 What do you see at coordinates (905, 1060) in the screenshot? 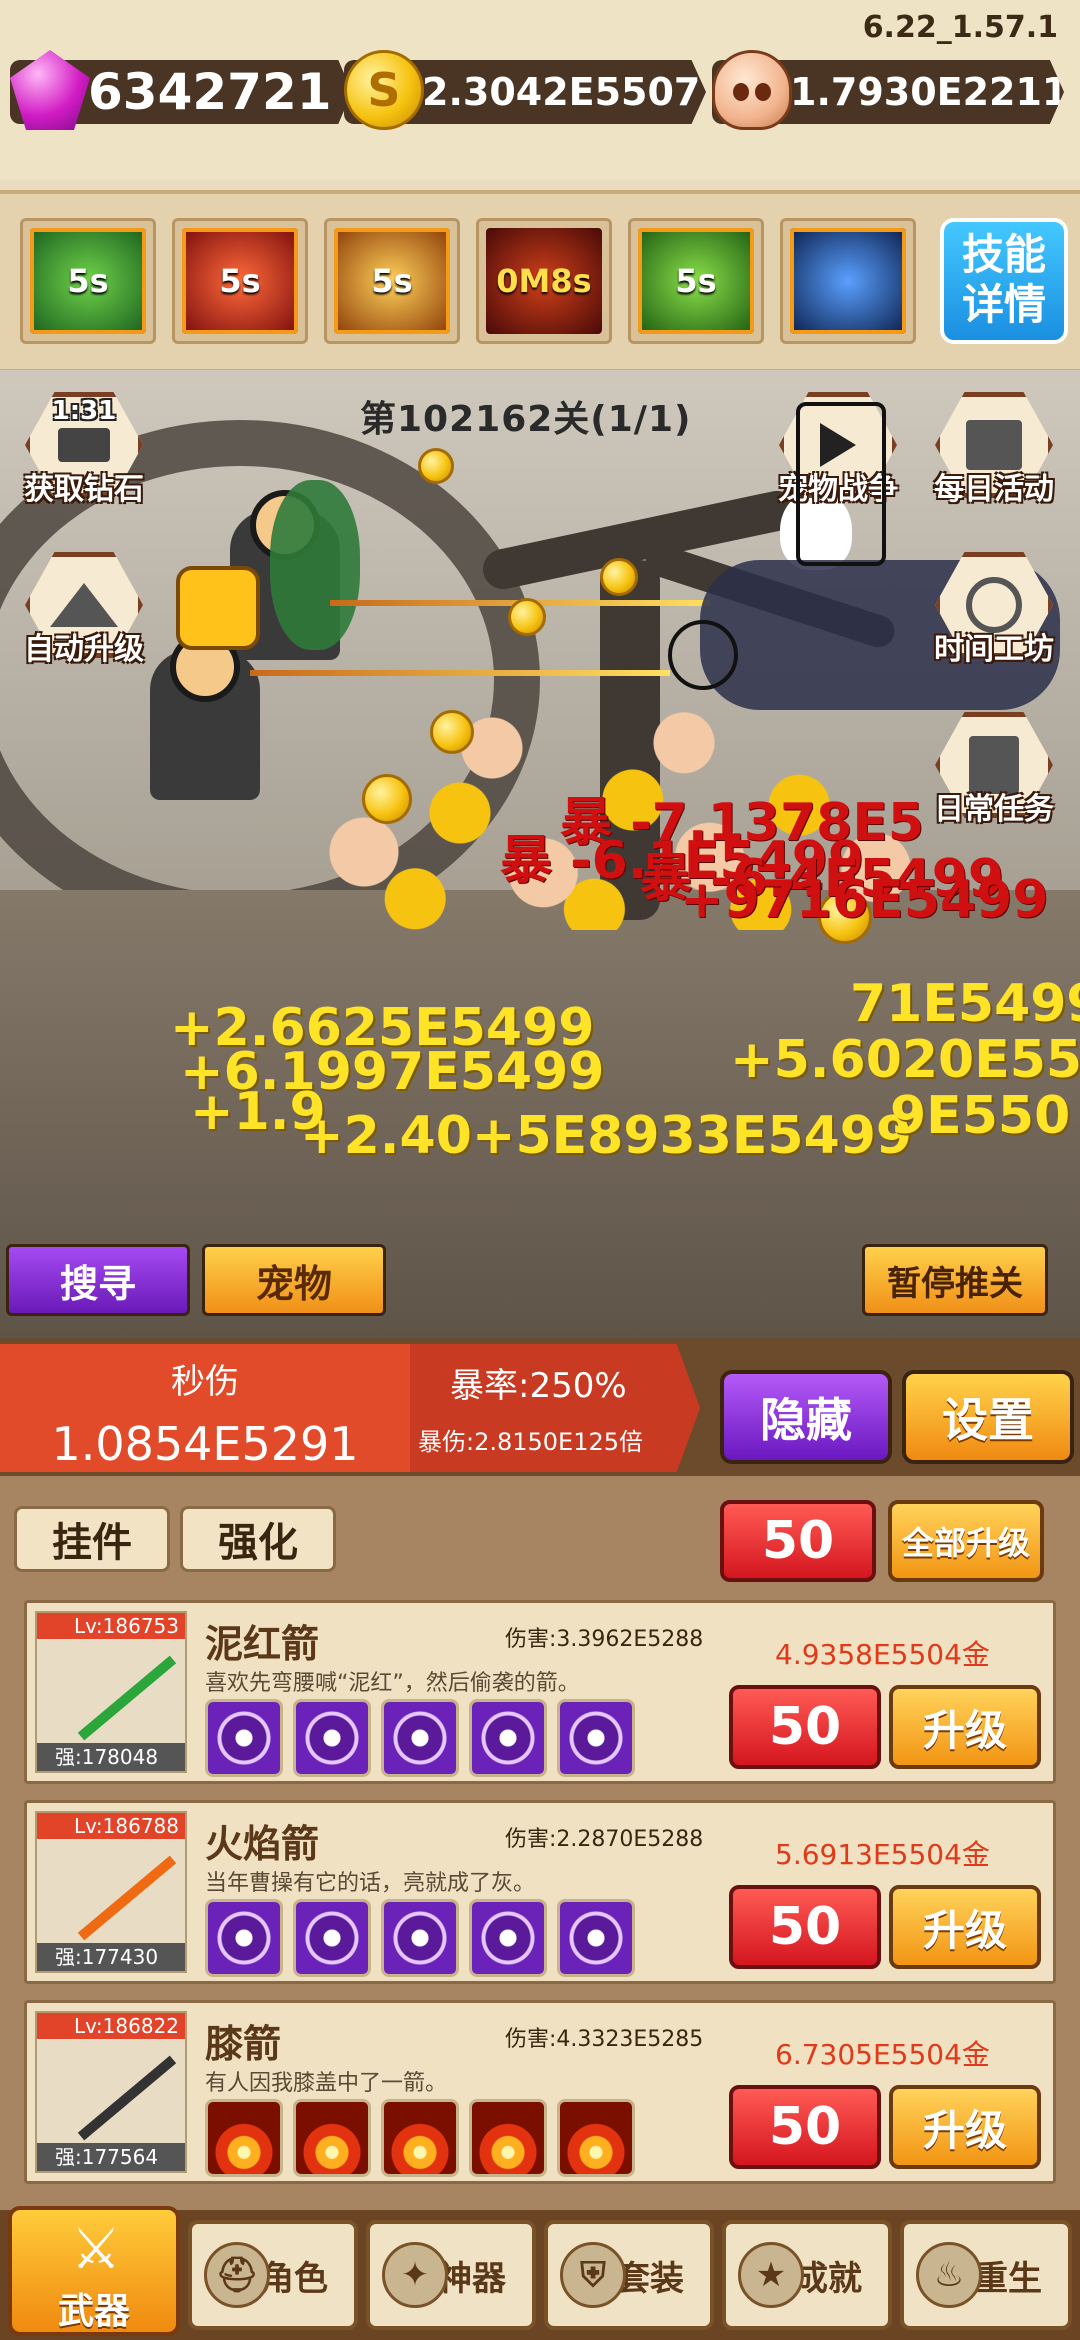
I see `damage-floater: +5.6020E55` at bounding box center [905, 1060].